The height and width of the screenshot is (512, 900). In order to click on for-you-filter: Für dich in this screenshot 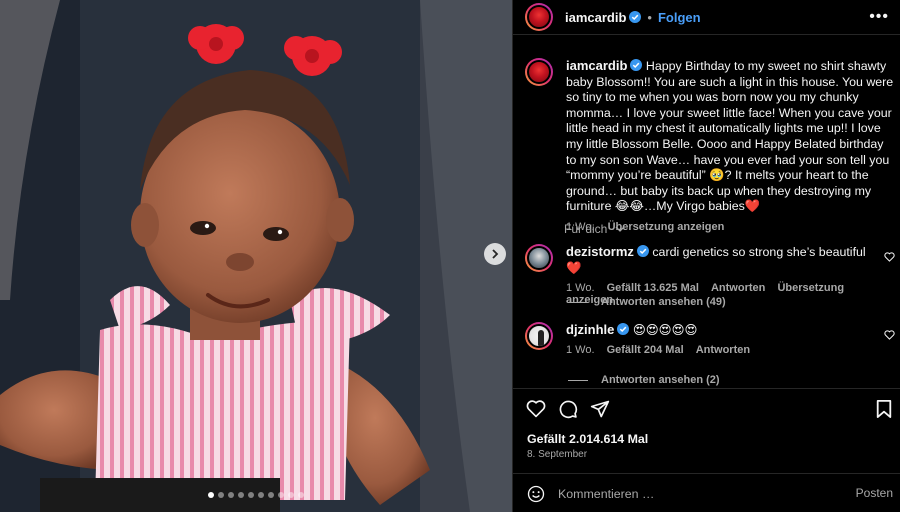, I will do `click(594, 229)`.